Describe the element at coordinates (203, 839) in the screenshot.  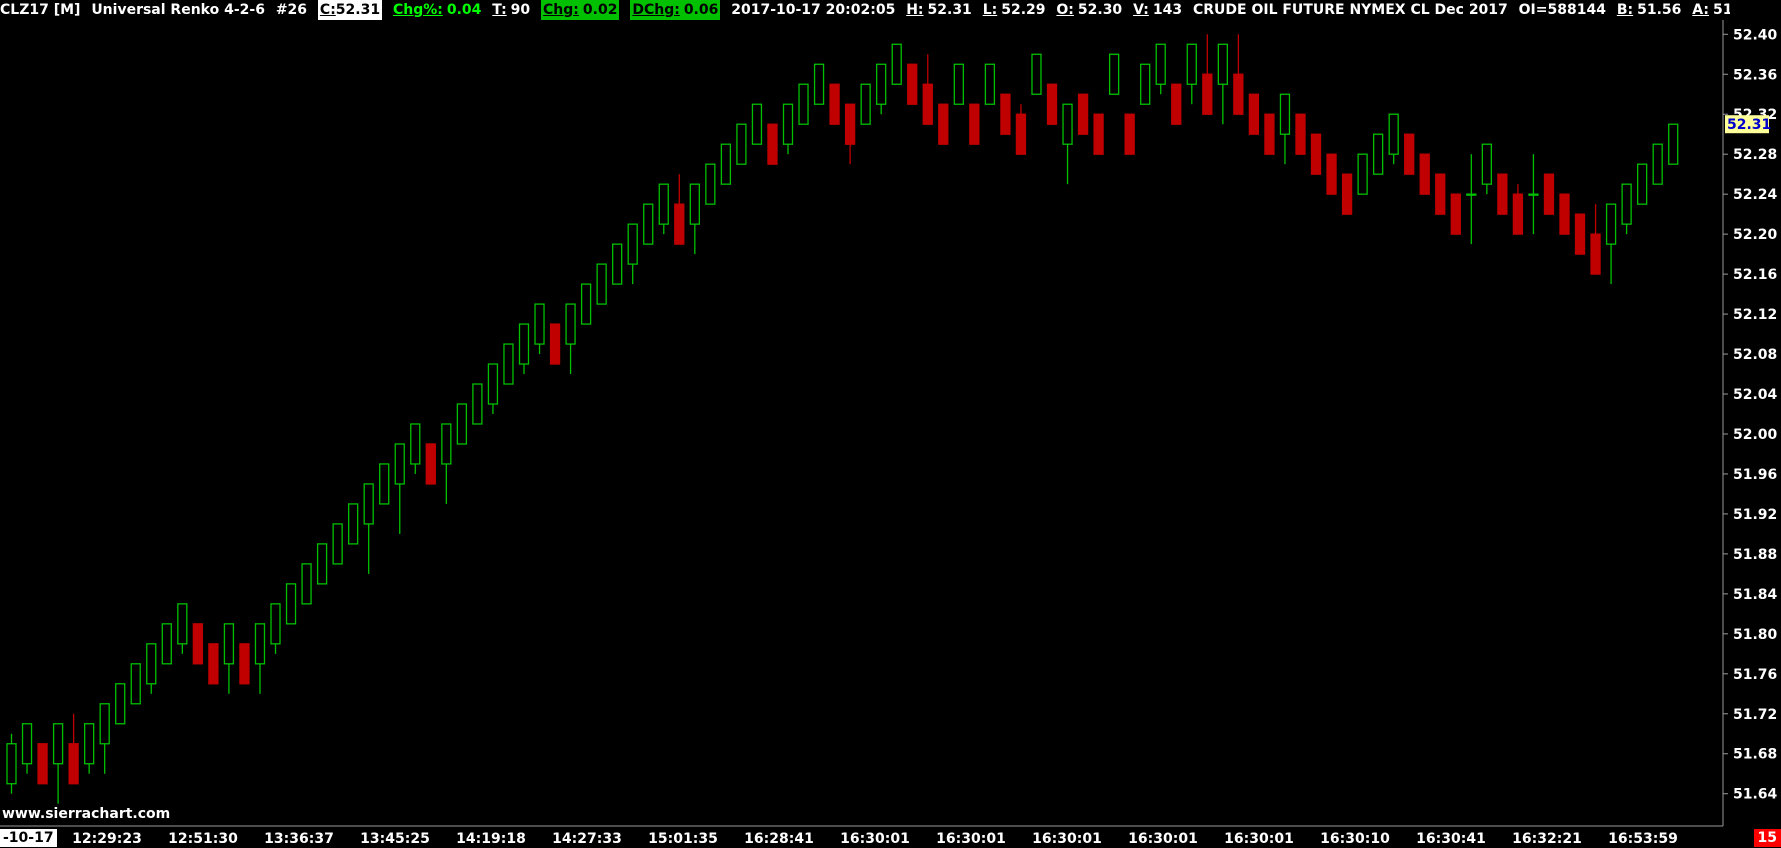
I see `x-tick-label: 12:51:30` at that location.